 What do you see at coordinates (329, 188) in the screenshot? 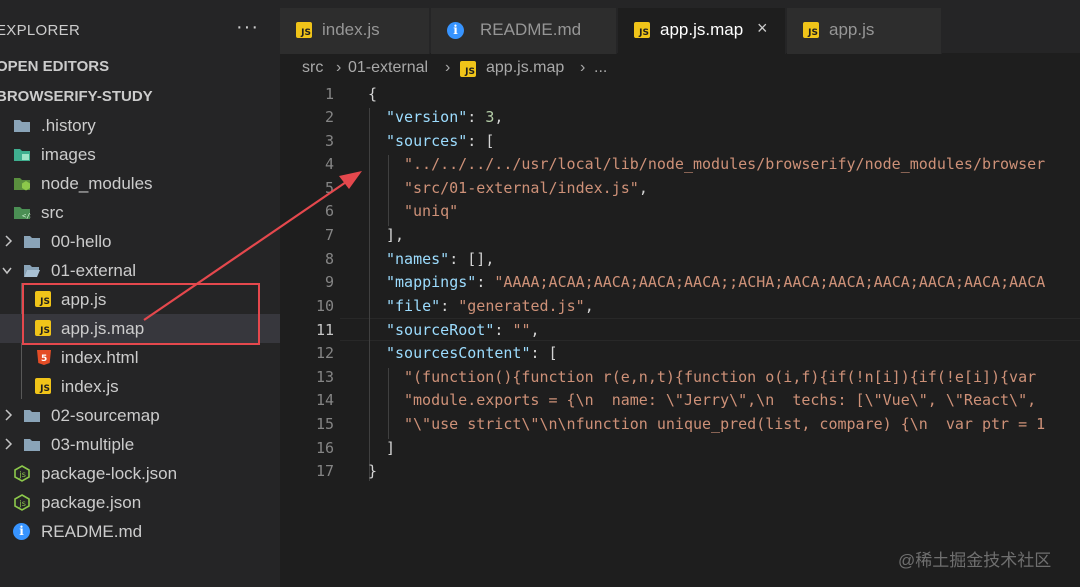
I see `line-number: 5` at bounding box center [329, 188].